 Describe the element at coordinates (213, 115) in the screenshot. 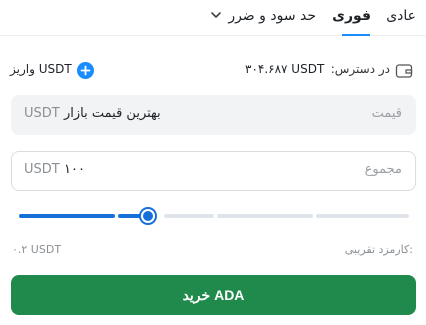

I see `price-field: قیمت بهترین قیمت بازار USDT` at that location.